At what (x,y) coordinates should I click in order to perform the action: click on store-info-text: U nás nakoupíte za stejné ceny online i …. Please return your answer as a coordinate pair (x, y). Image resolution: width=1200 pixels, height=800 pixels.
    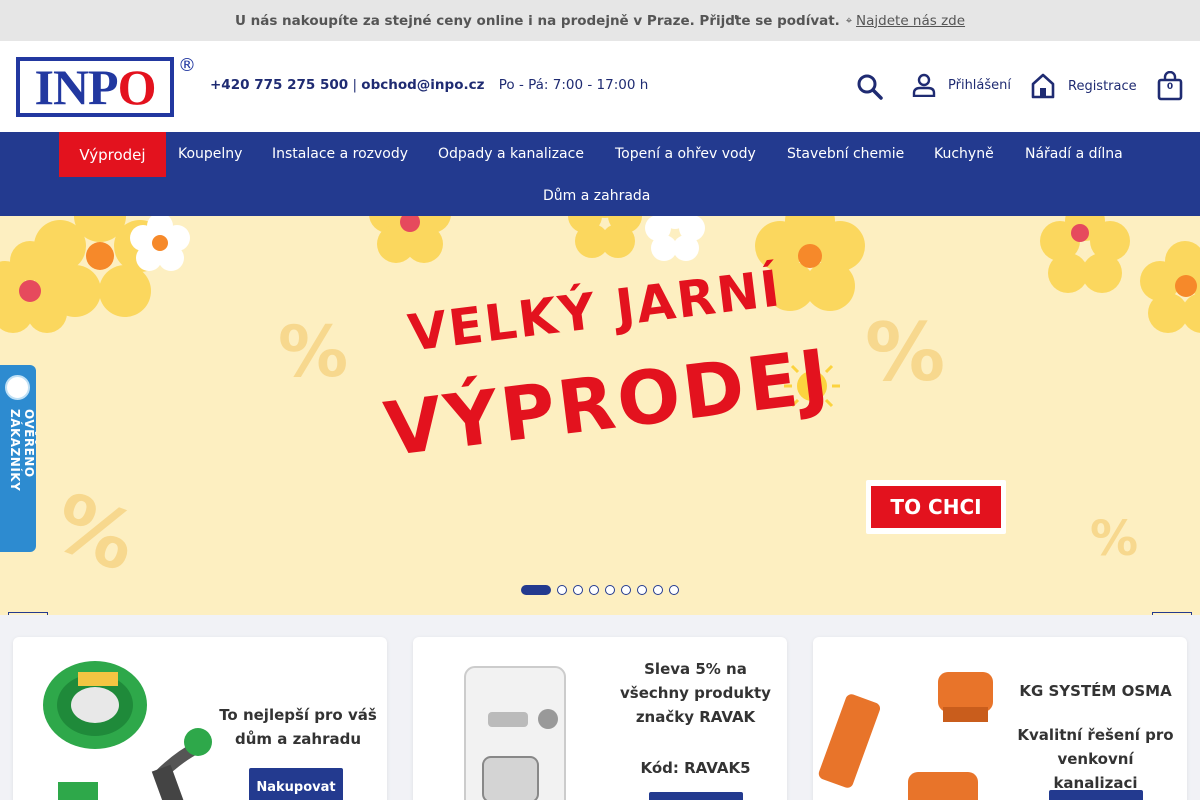
    Looking at the image, I should click on (537, 20).